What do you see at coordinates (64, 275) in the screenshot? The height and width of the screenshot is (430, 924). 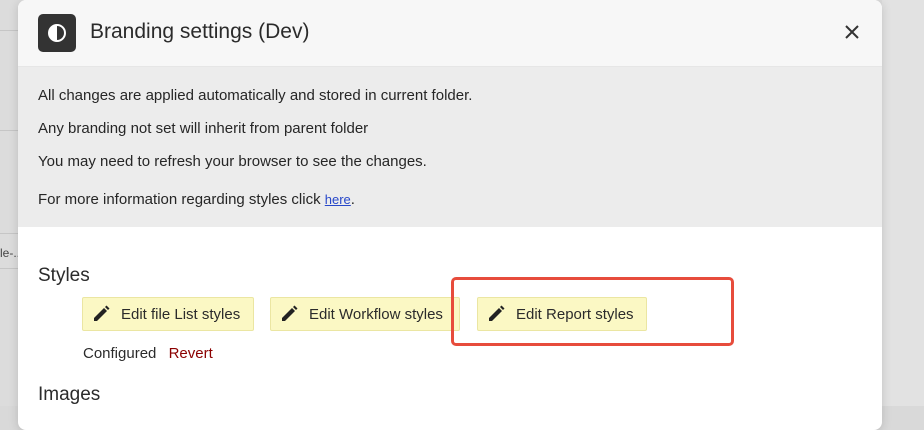 I see `styles-section-title: Styles` at bounding box center [64, 275].